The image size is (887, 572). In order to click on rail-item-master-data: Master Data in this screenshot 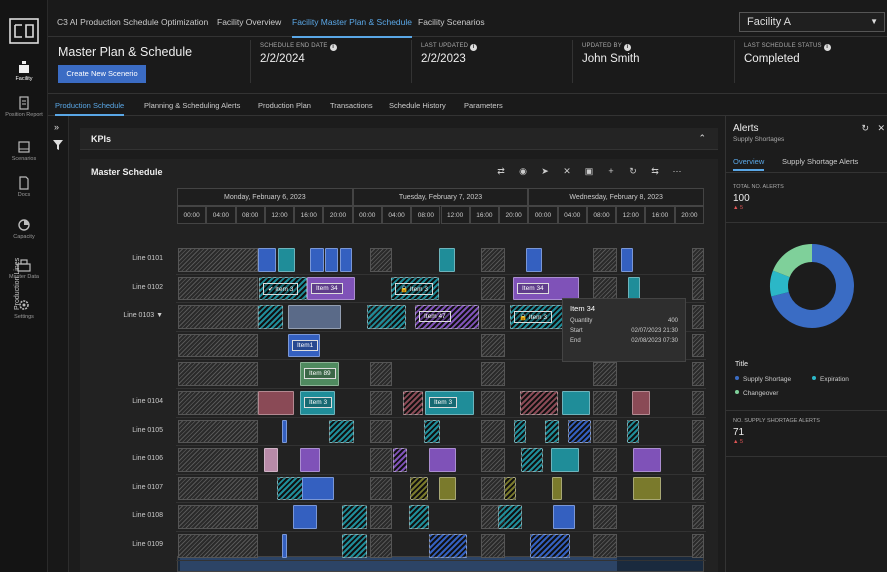, I will do `click(24, 269)`.